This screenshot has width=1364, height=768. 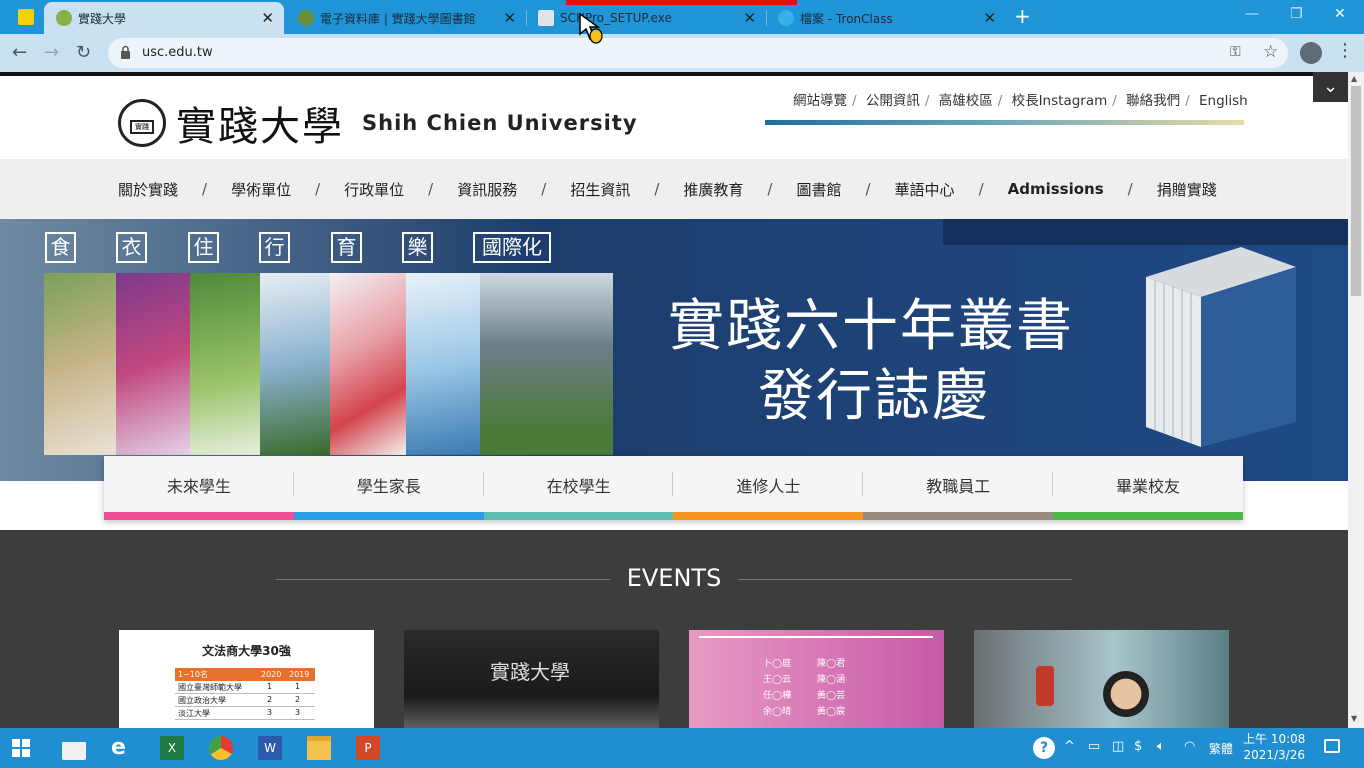 What do you see at coordinates (271, 674) in the screenshot?
I see `year-2020: 2020` at bounding box center [271, 674].